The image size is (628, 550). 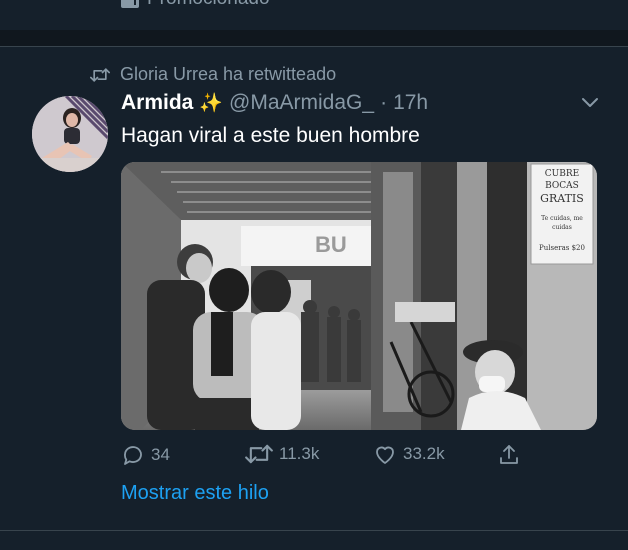 I want to click on store-sign: BU, so click(x=331, y=244).